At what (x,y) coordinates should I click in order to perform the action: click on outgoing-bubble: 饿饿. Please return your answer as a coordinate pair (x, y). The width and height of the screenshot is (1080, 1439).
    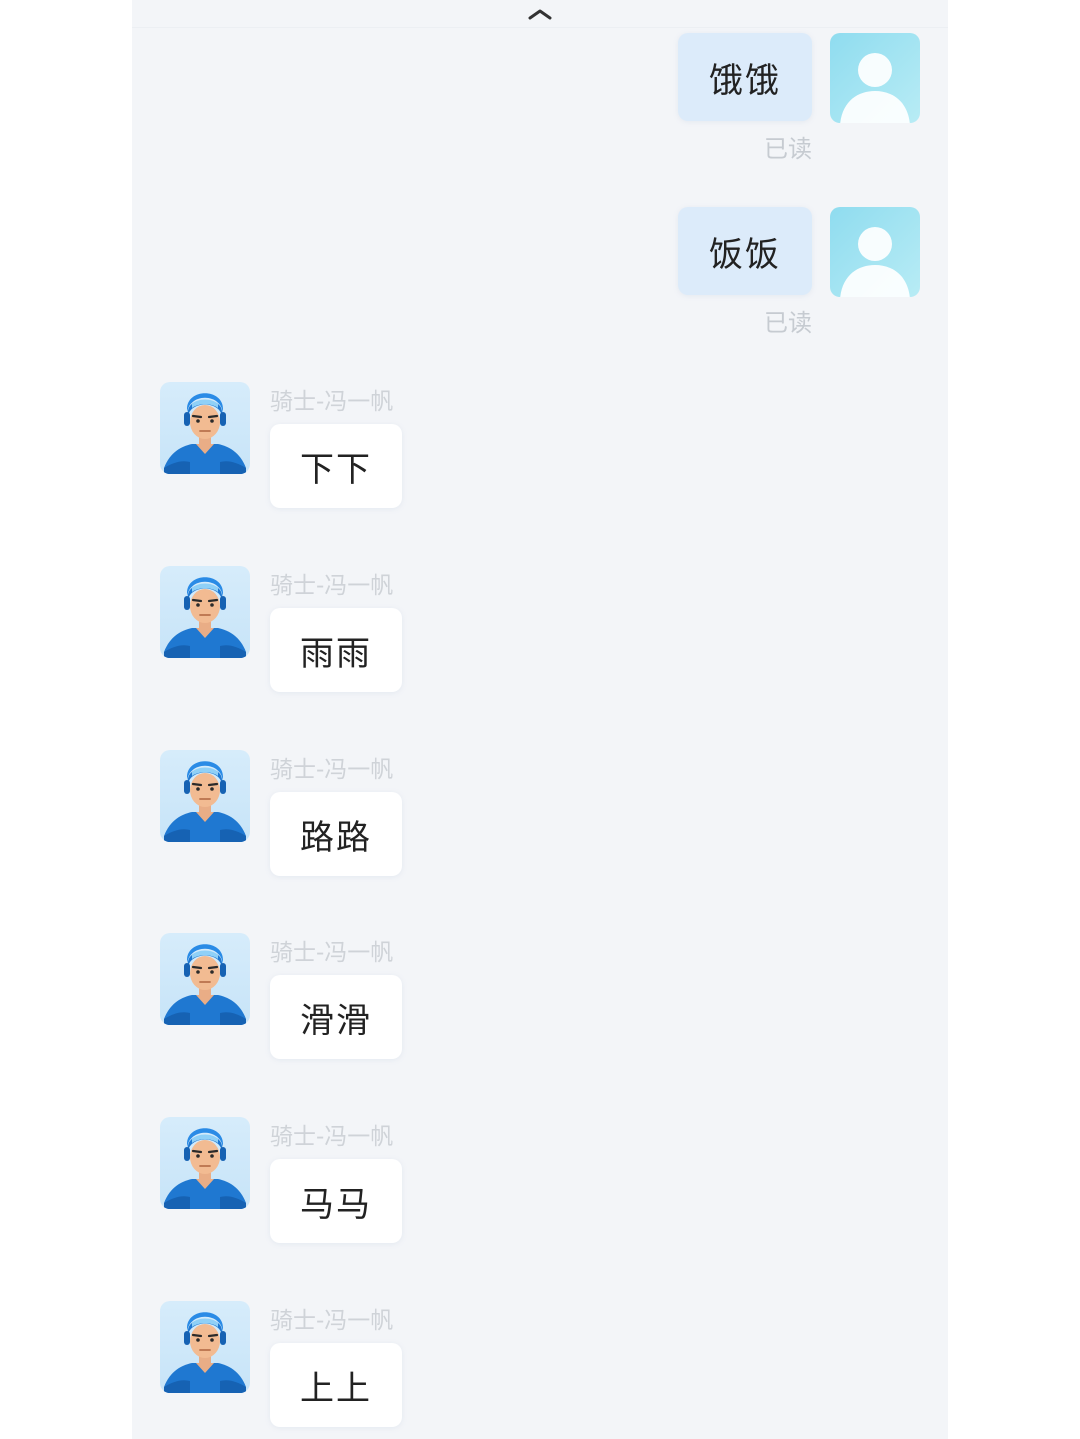
    Looking at the image, I should click on (745, 77).